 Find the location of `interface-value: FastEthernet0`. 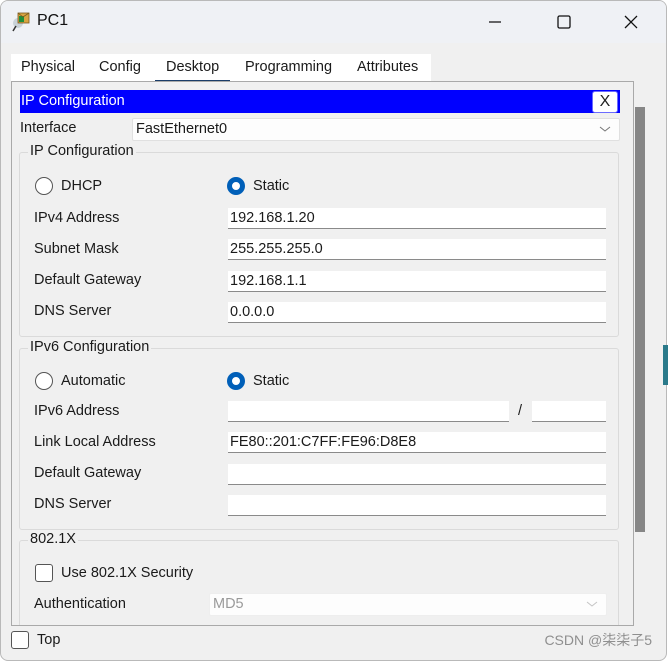

interface-value: FastEthernet0 is located at coordinates (182, 129).